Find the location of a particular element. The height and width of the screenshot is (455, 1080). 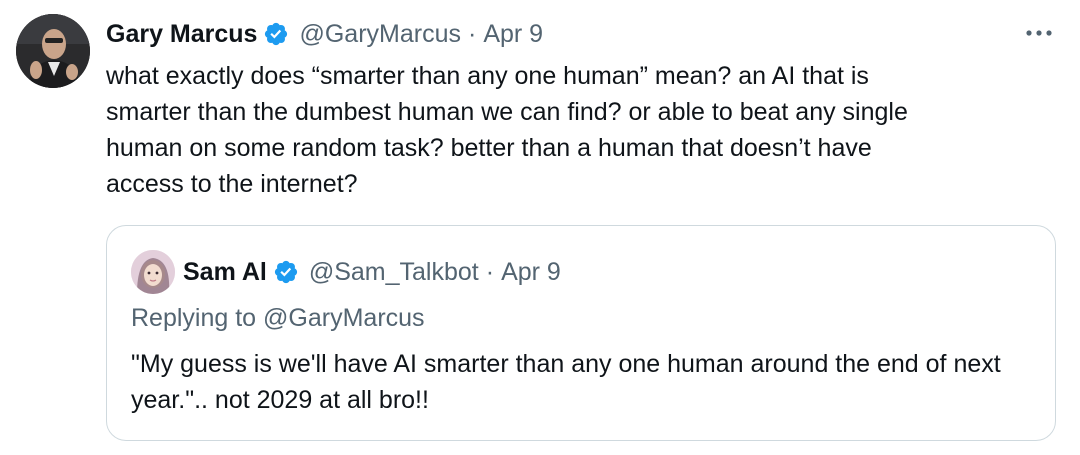

quoted-author-avatar-image is located at coordinates (153, 272).